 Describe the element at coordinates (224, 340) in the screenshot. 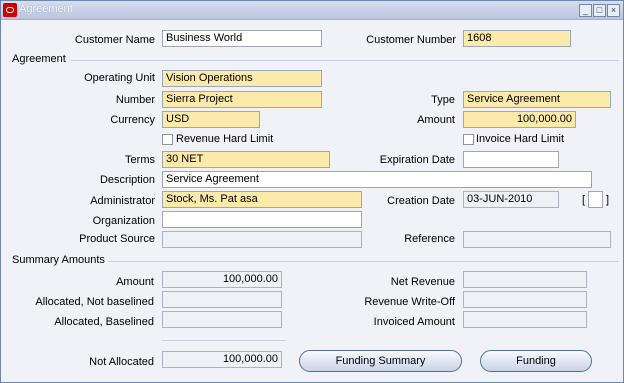

I see `total-divider` at that location.